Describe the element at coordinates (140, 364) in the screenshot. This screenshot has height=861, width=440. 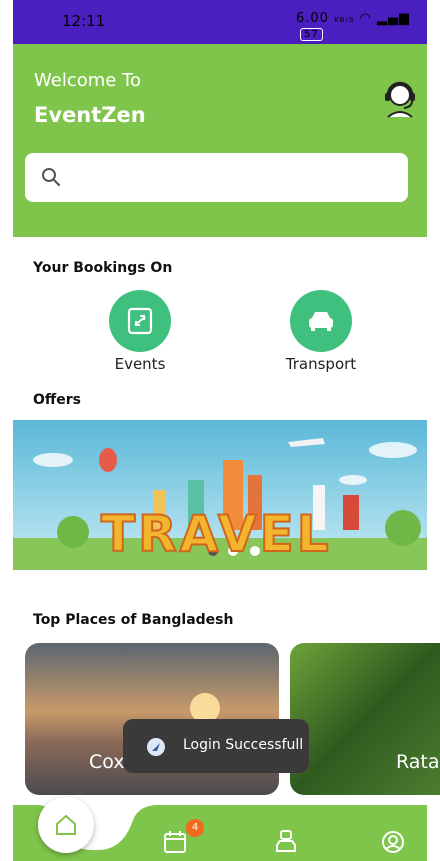
I see `events-label: Events` at that location.